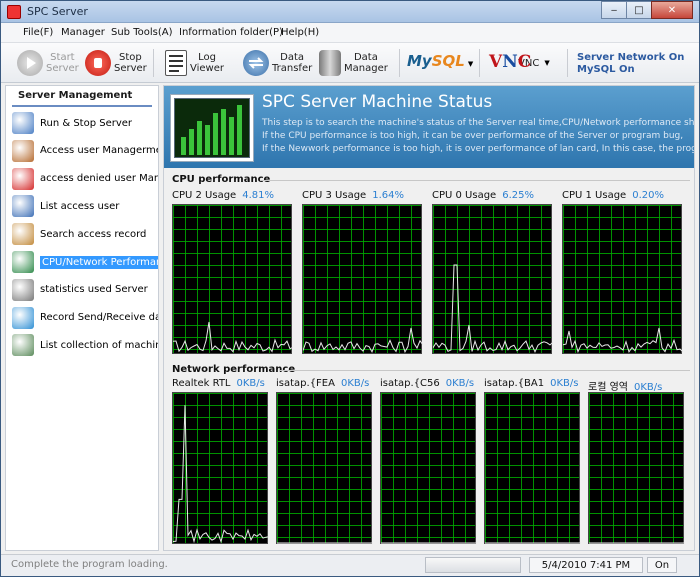 This screenshot has width=700, height=577. I want to click on cpu-graph-value: 4.81%, so click(258, 195).